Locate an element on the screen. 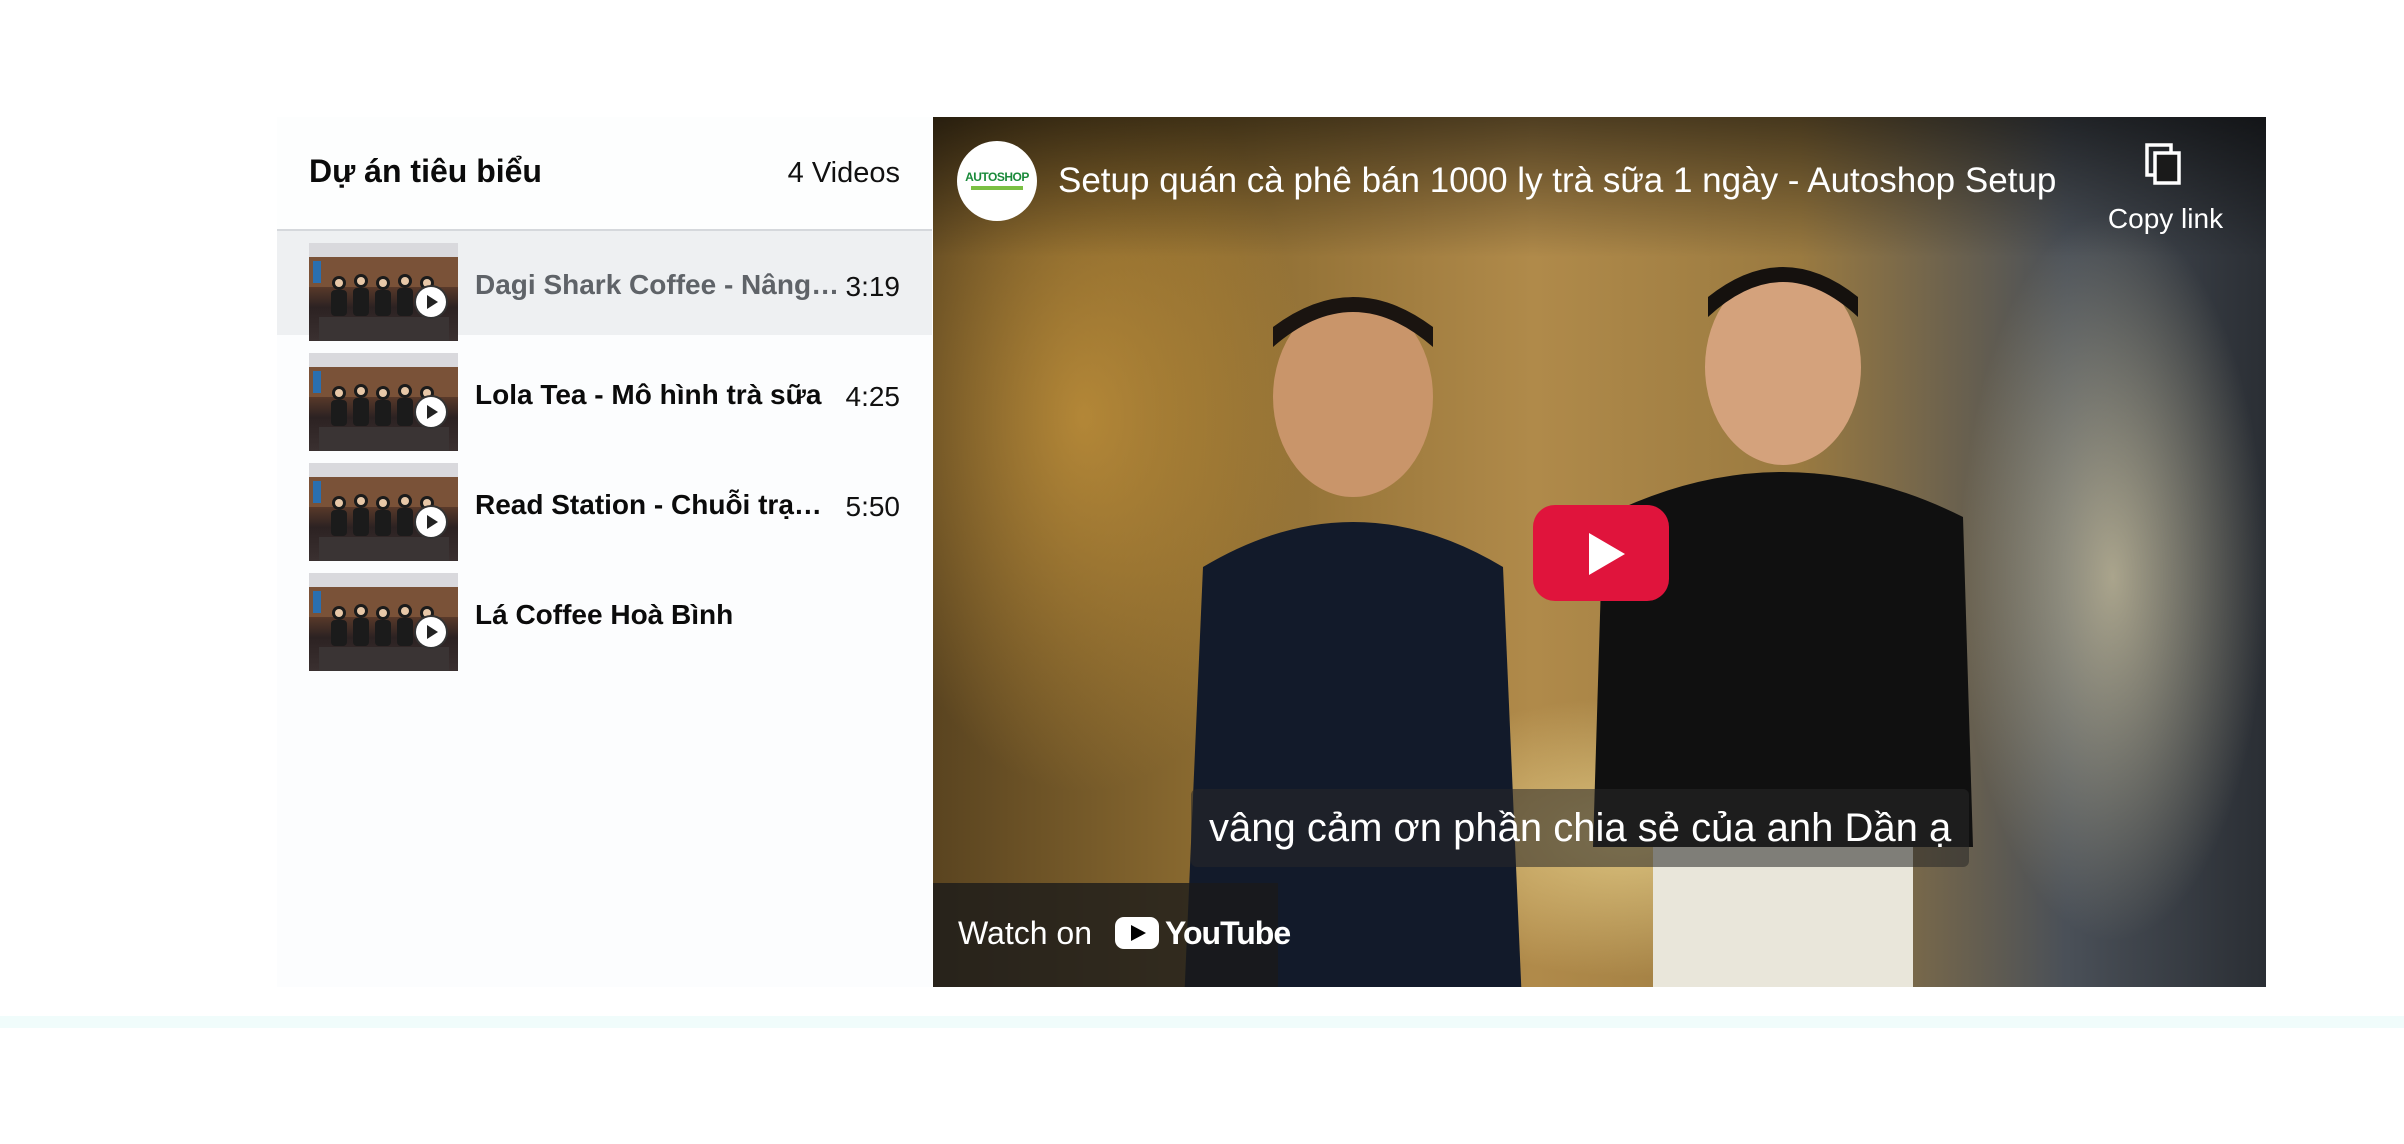  video-subtitle: vâng cảm ơn phần chia sẻ của anh Dần ạ is located at coordinates (1580, 828).